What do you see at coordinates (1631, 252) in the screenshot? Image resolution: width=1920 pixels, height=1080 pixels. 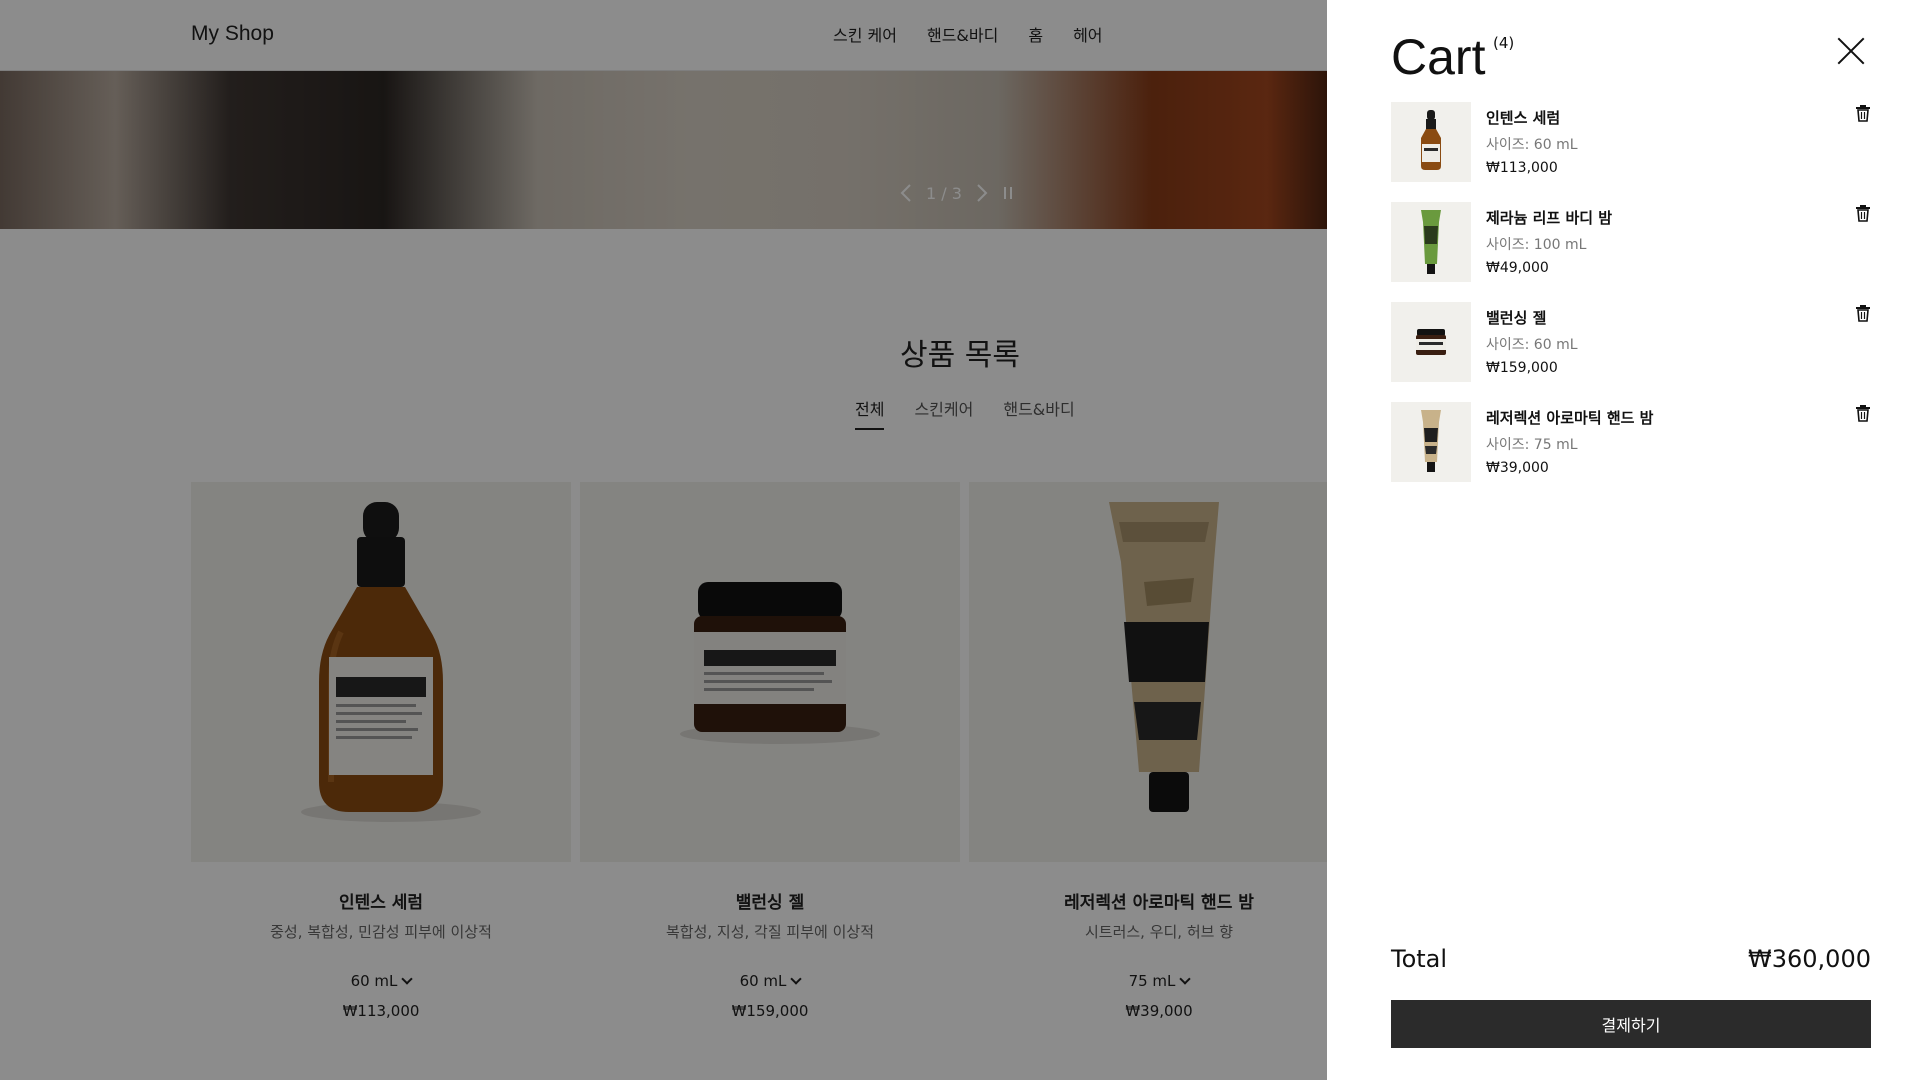 I see `cart-item: 제라늄 리프 바디 밤 사이즈: 100 mL ₩49,000` at bounding box center [1631, 252].